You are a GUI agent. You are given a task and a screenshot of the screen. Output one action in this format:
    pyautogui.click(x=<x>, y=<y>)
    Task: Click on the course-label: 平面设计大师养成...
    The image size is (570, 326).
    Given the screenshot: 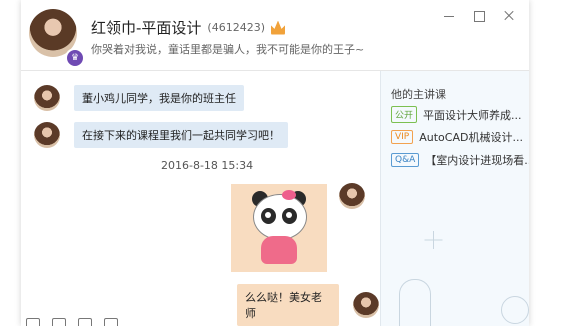 What is the action you would take?
    pyautogui.click(x=472, y=115)
    